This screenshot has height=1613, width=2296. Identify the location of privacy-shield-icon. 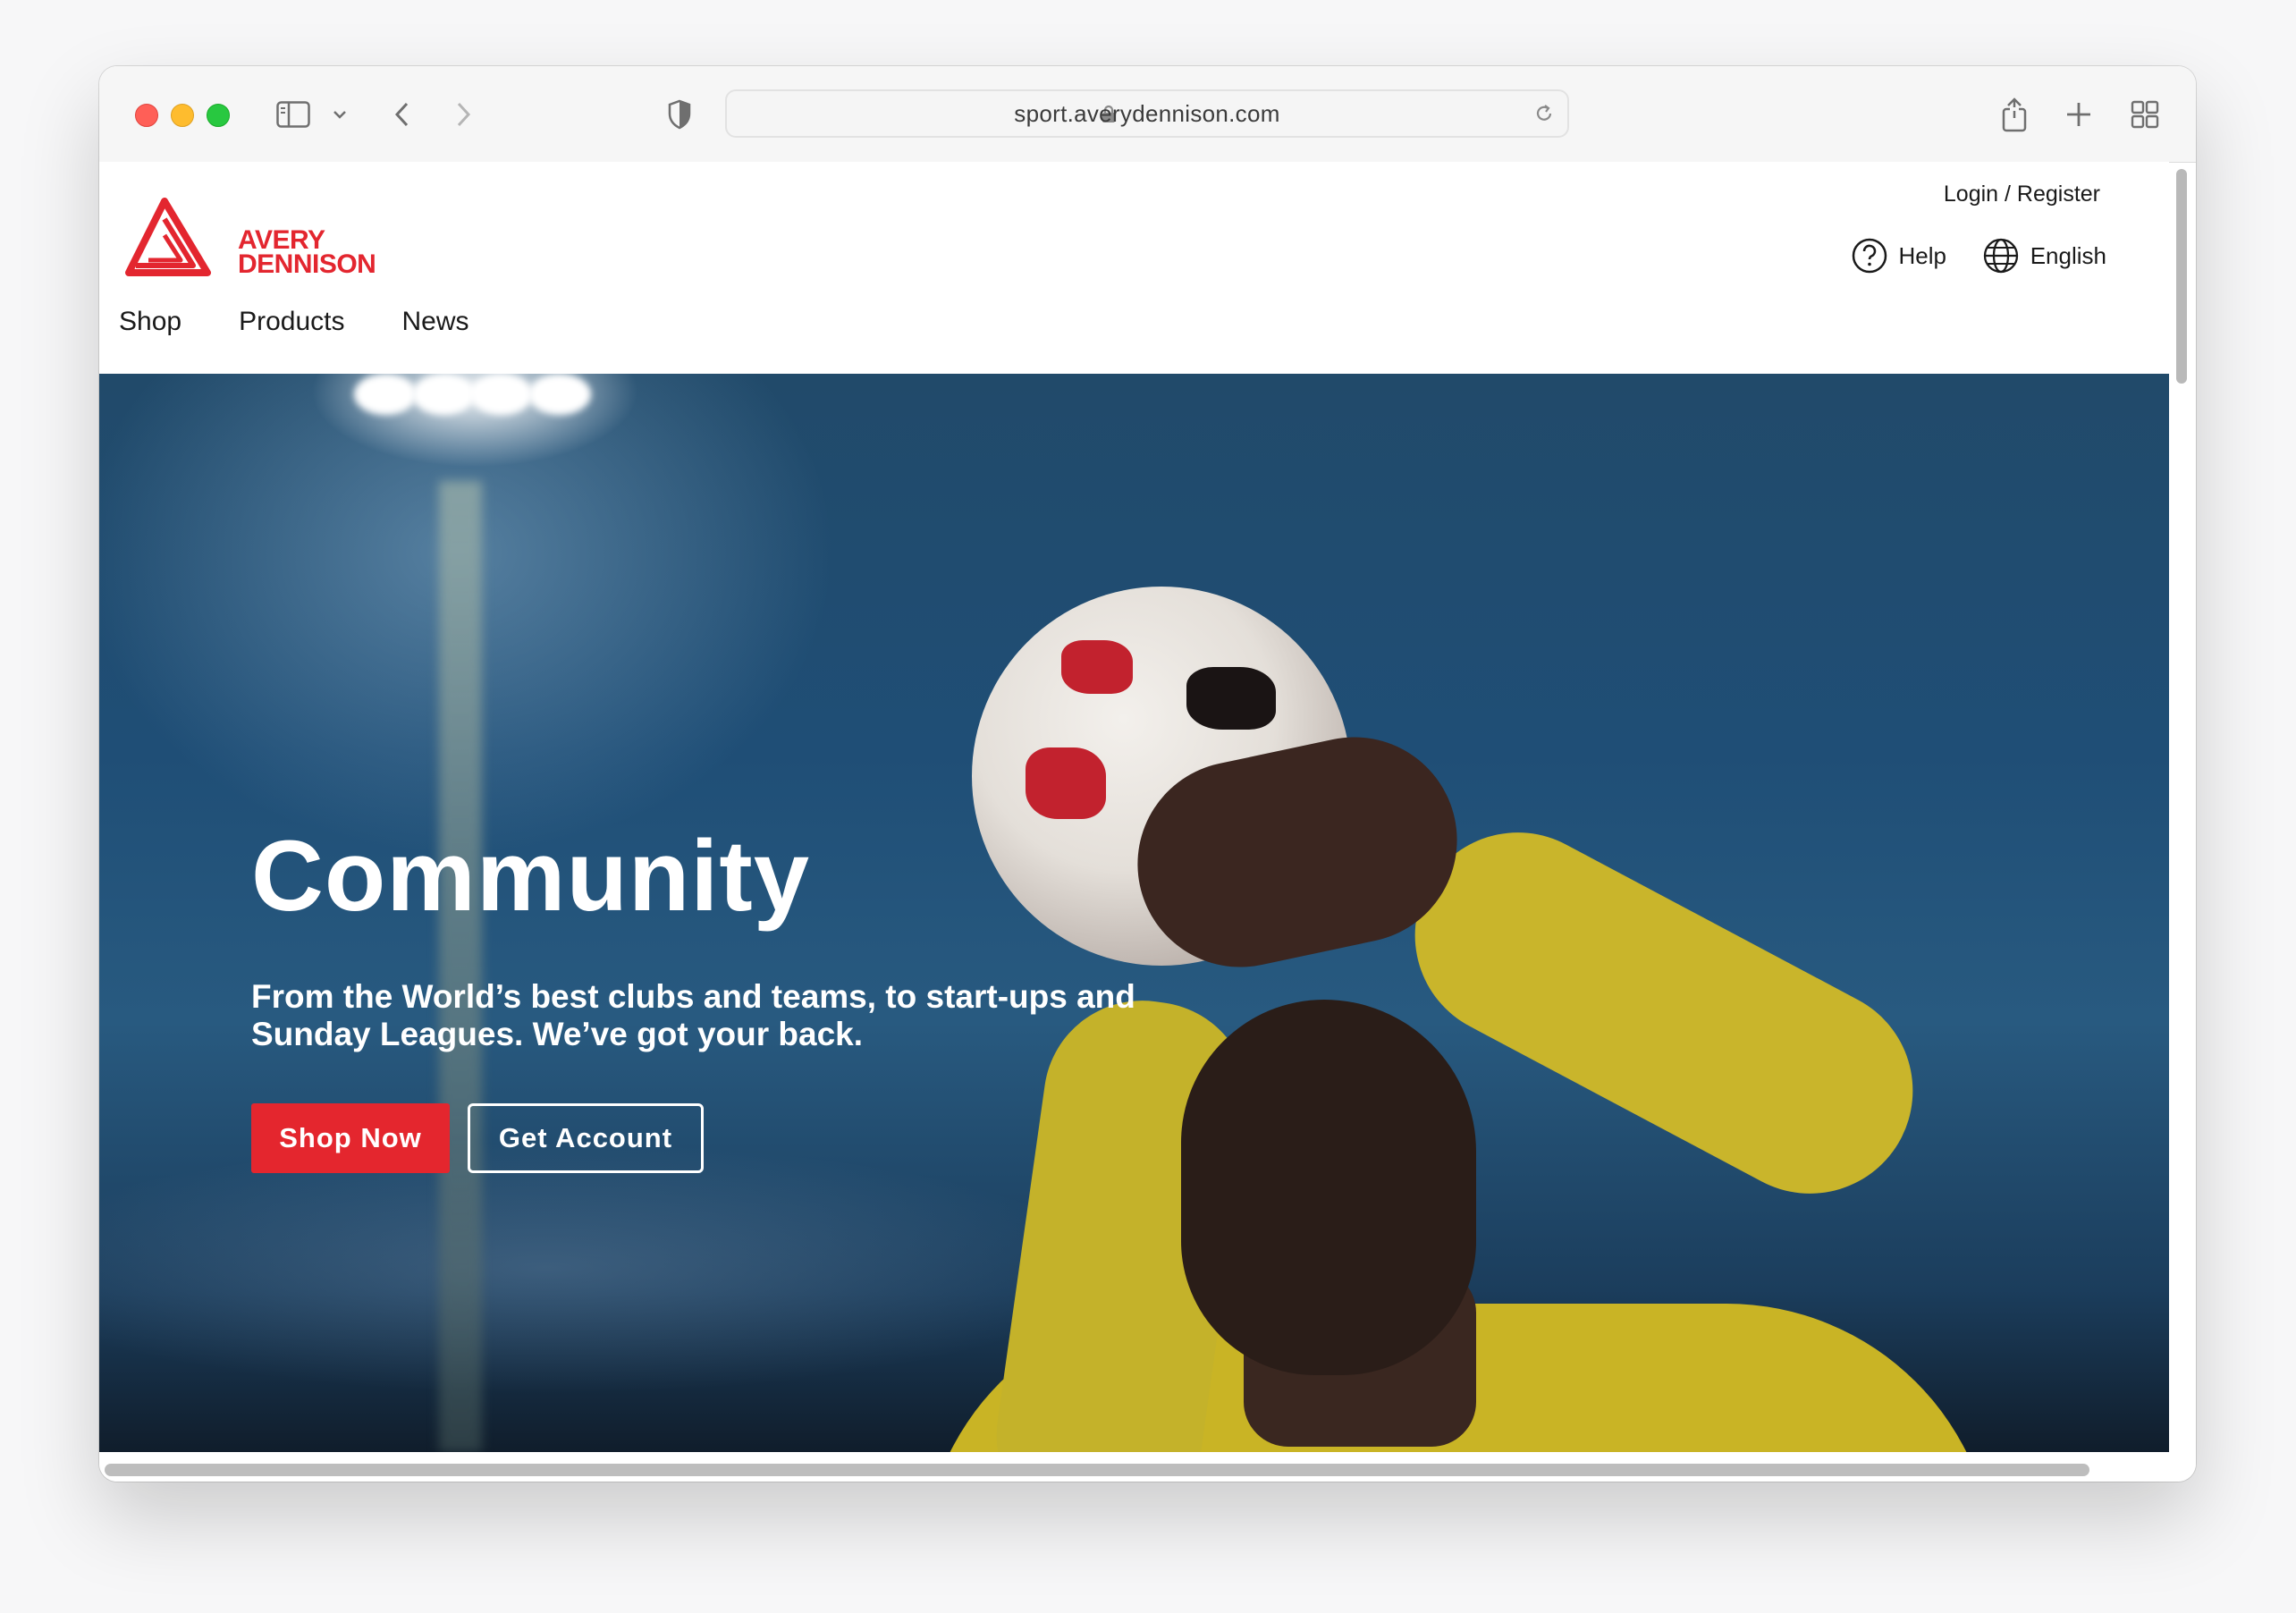
(679, 114).